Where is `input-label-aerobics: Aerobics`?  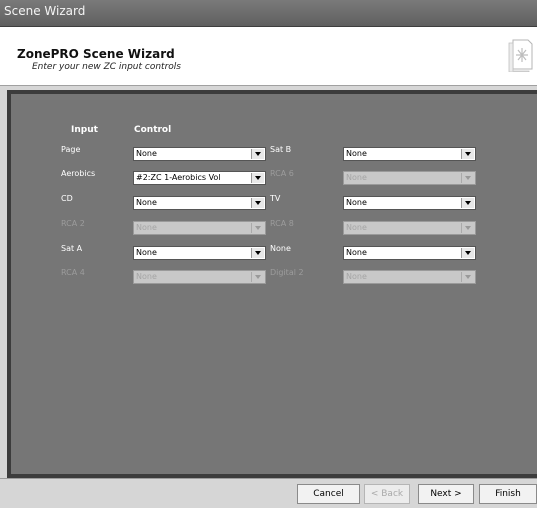 input-label-aerobics: Aerobics is located at coordinates (78, 173).